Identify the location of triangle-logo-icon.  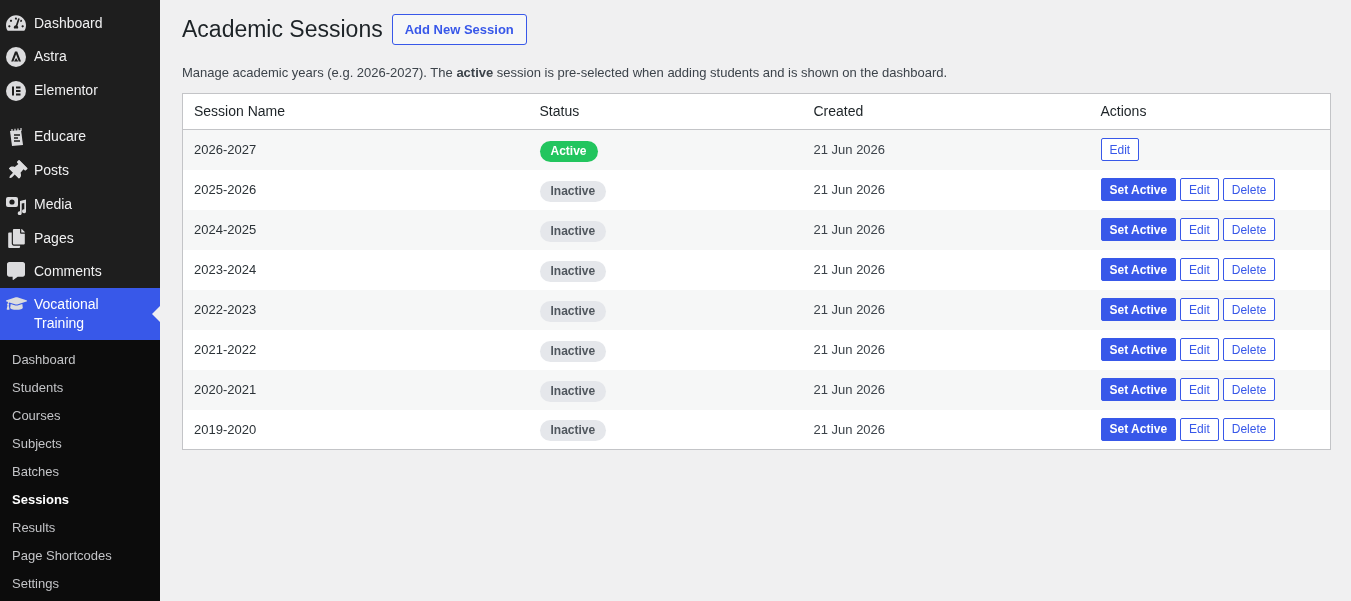
(16, 57).